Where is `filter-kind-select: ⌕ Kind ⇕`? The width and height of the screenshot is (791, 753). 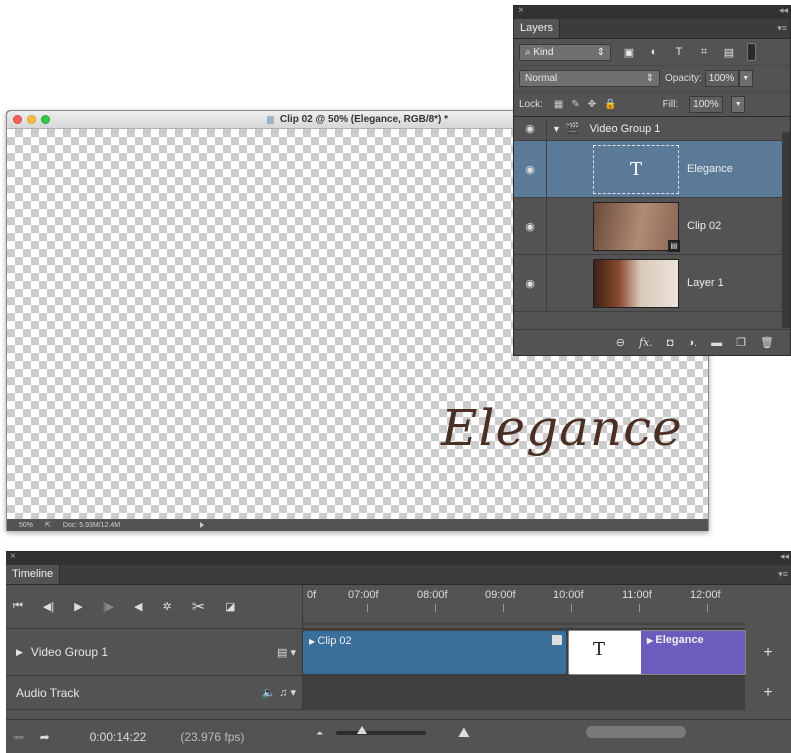
filter-kind-select: ⌕ Kind ⇕ is located at coordinates (565, 52).